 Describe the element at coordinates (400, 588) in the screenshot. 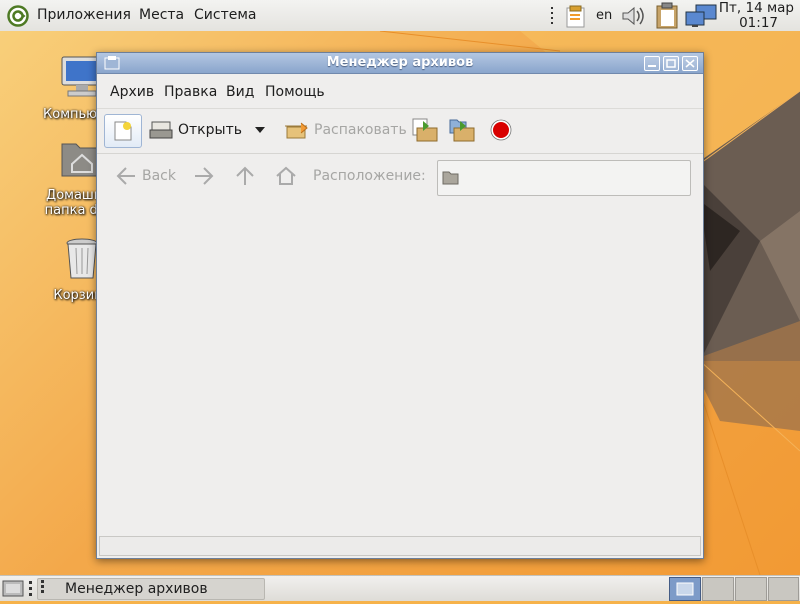

I see `bottom-panel: Менеджер архивов` at that location.